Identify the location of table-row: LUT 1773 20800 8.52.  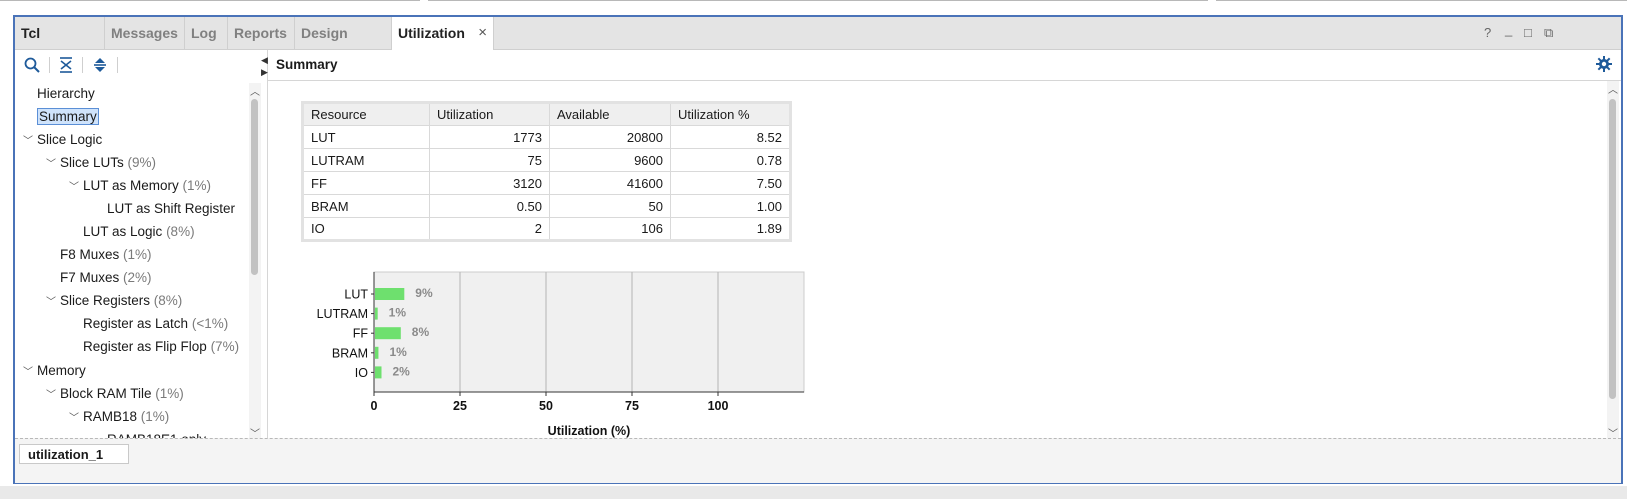
(546, 137).